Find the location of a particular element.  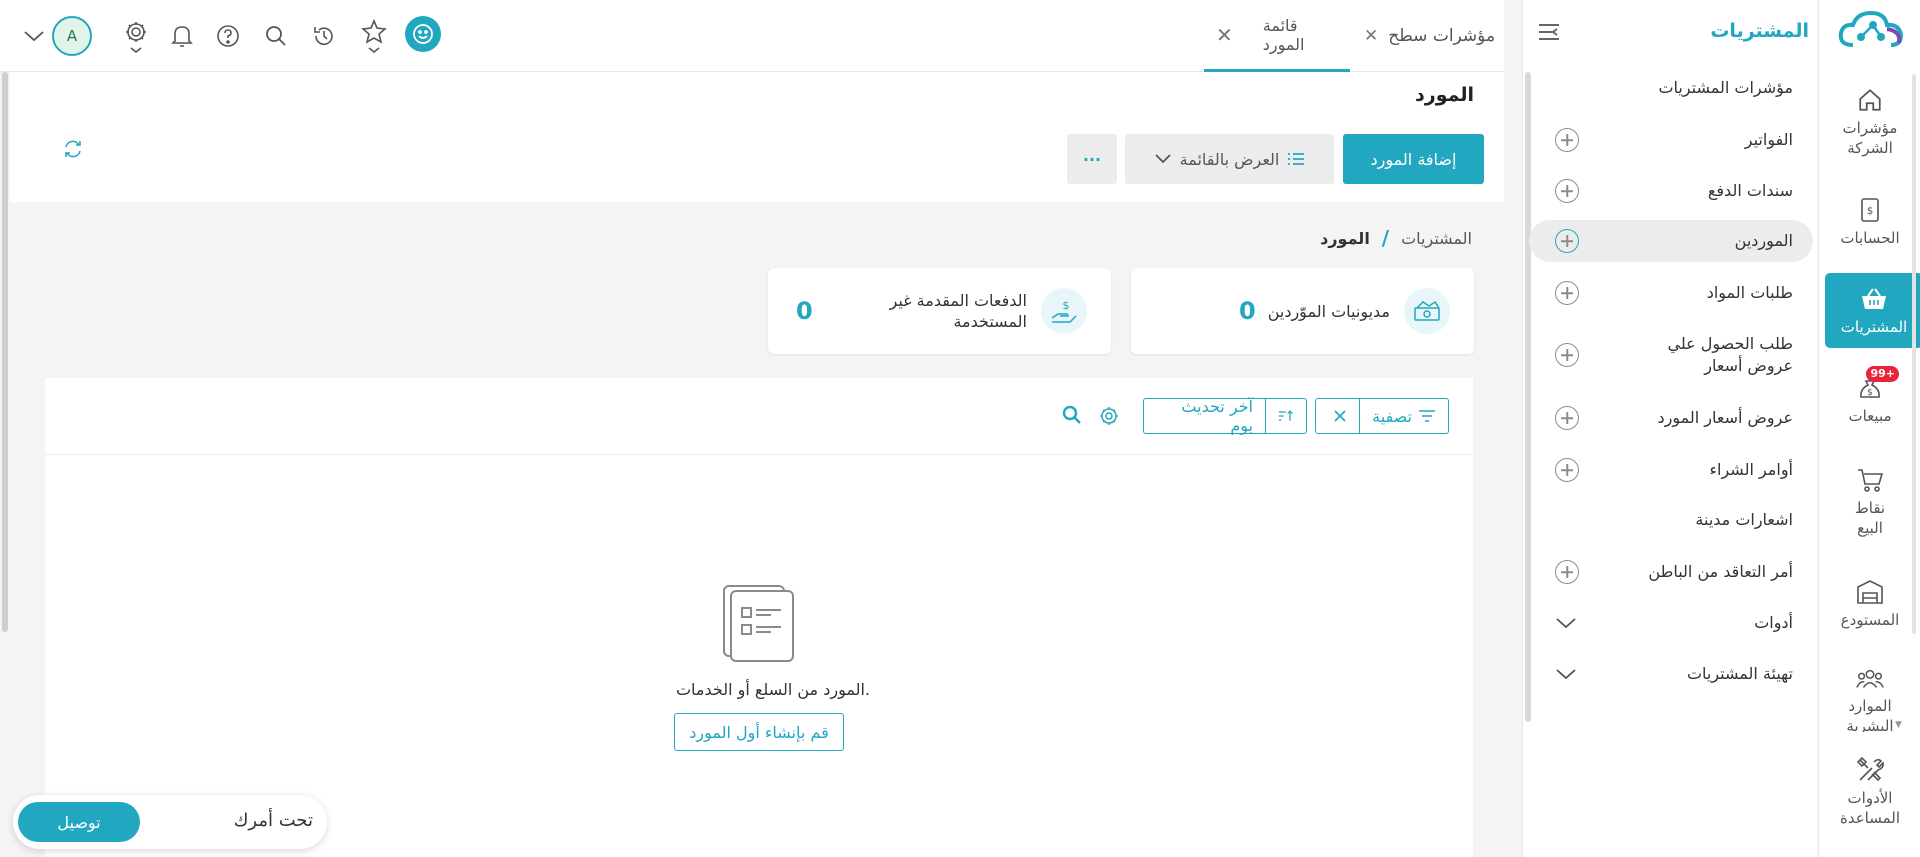

menu-item-suppliers: الموردين is located at coordinates (1671, 241).